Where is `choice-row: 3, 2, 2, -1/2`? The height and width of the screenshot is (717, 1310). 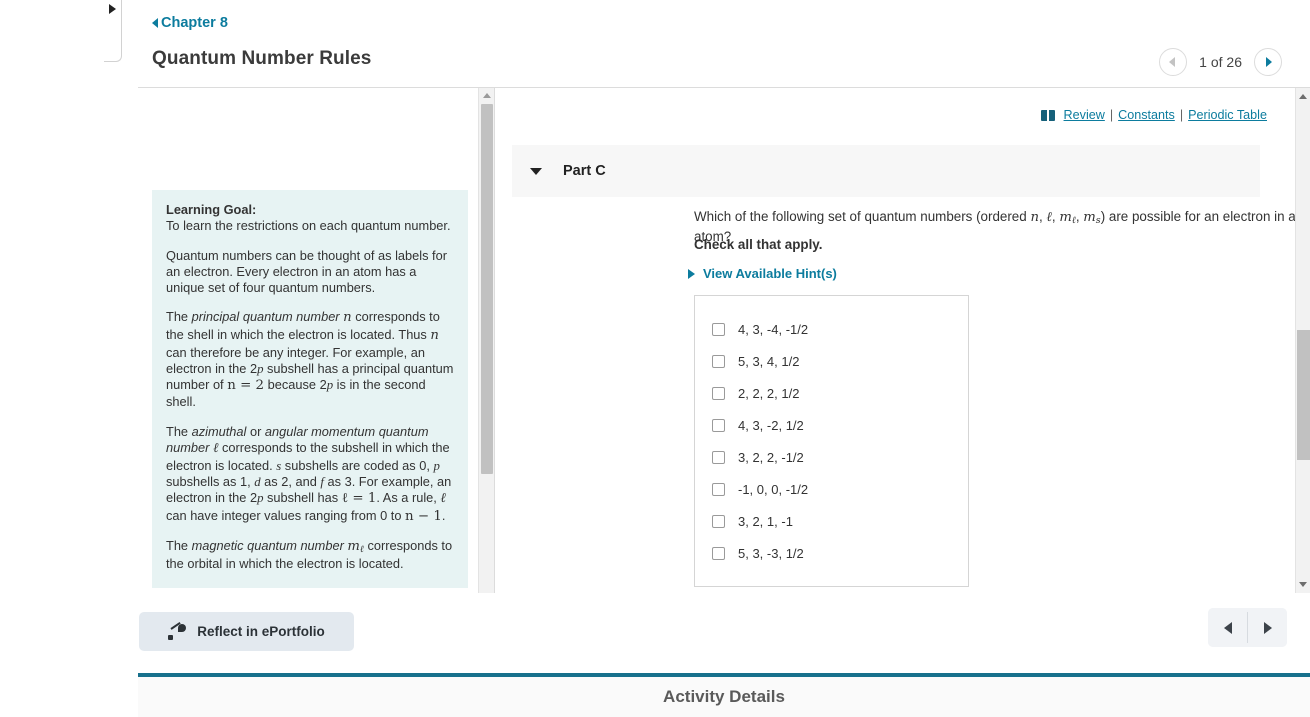 choice-row: 3, 2, 2, -1/2 is located at coordinates (831, 457).